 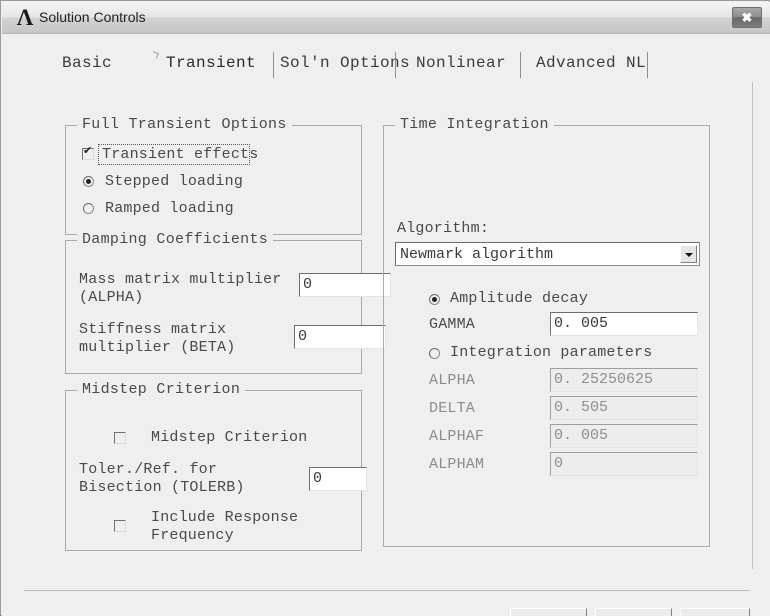 I want to click on midstep-criterion-checkbox, so click(x=120, y=438).